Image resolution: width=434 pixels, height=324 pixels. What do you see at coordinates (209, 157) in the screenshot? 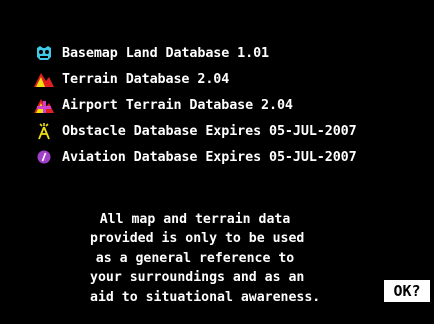
I see `database-label-aviation: Aviation Database Expires 05-JUL-2007` at bounding box center [209, 157].